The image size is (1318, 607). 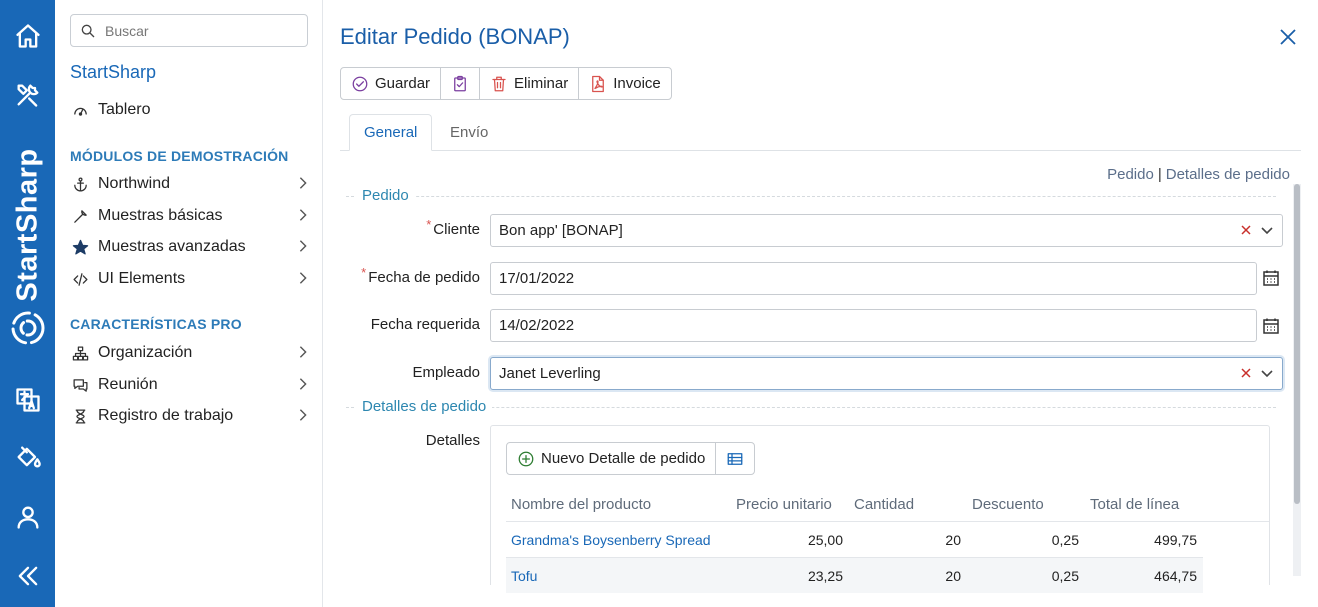 What do you see at coordinates (1228, 174) in the screenshot?
I see `link-order-details: Detalles de pedido` at bounding box center [1228, 174].